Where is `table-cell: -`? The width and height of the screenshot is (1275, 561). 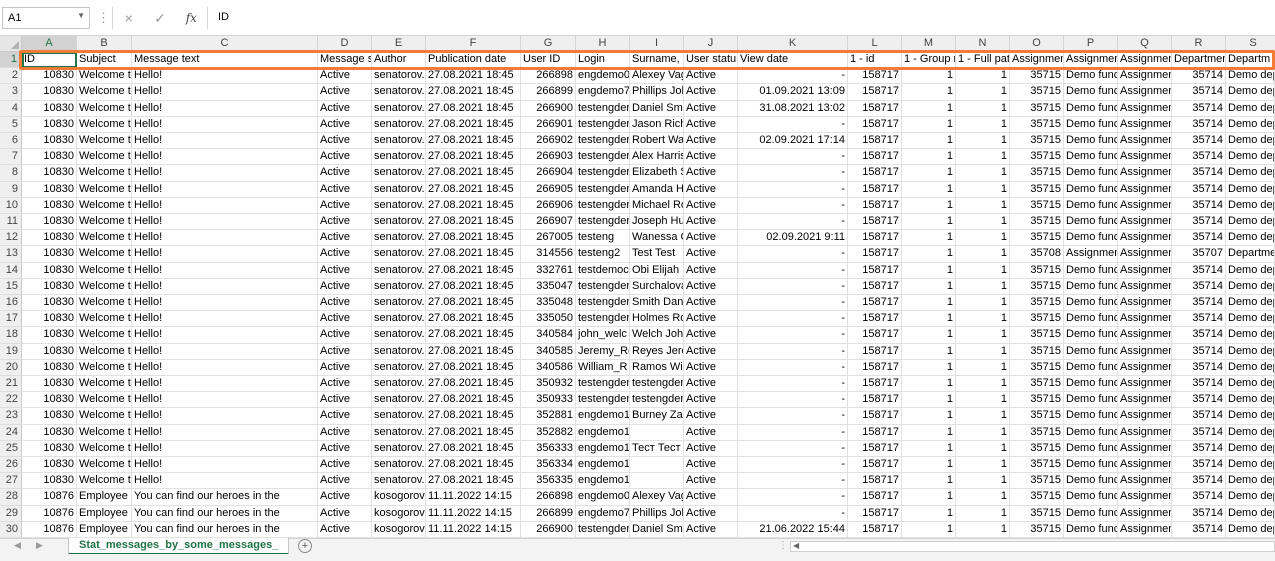
table-cell: - is located at coordinates (793, 513).